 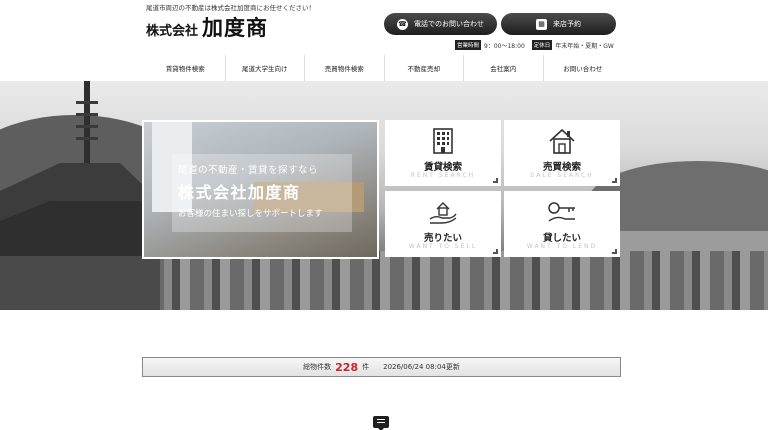 What do you see at coordinates (80, 195) in the screenshot?
I see `pagoda-image` at bounding box center [80, 195].